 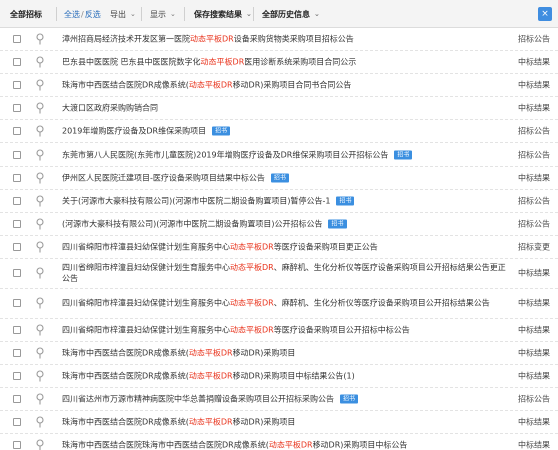 What do you see at coordinates (285, 108) in the screenshot?
I see `row-title-link: 大渡口区政府采购购销合同` at bounding box center [285, 108].